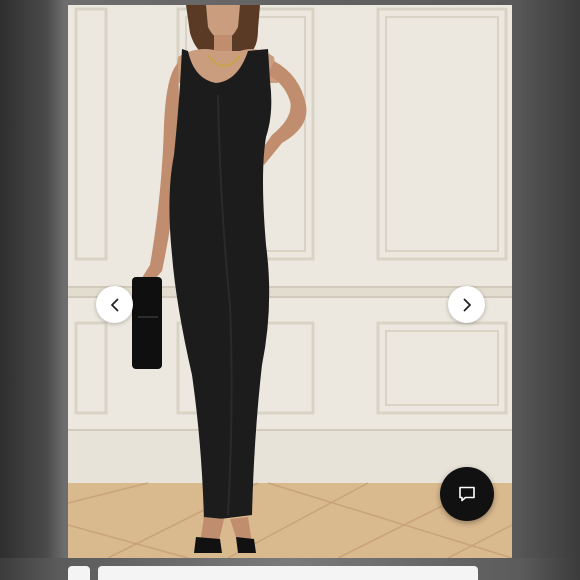 Image resolution: width=580 pixels, height=580 pixels. I want to click on previous-image-button, so click(114, 304).